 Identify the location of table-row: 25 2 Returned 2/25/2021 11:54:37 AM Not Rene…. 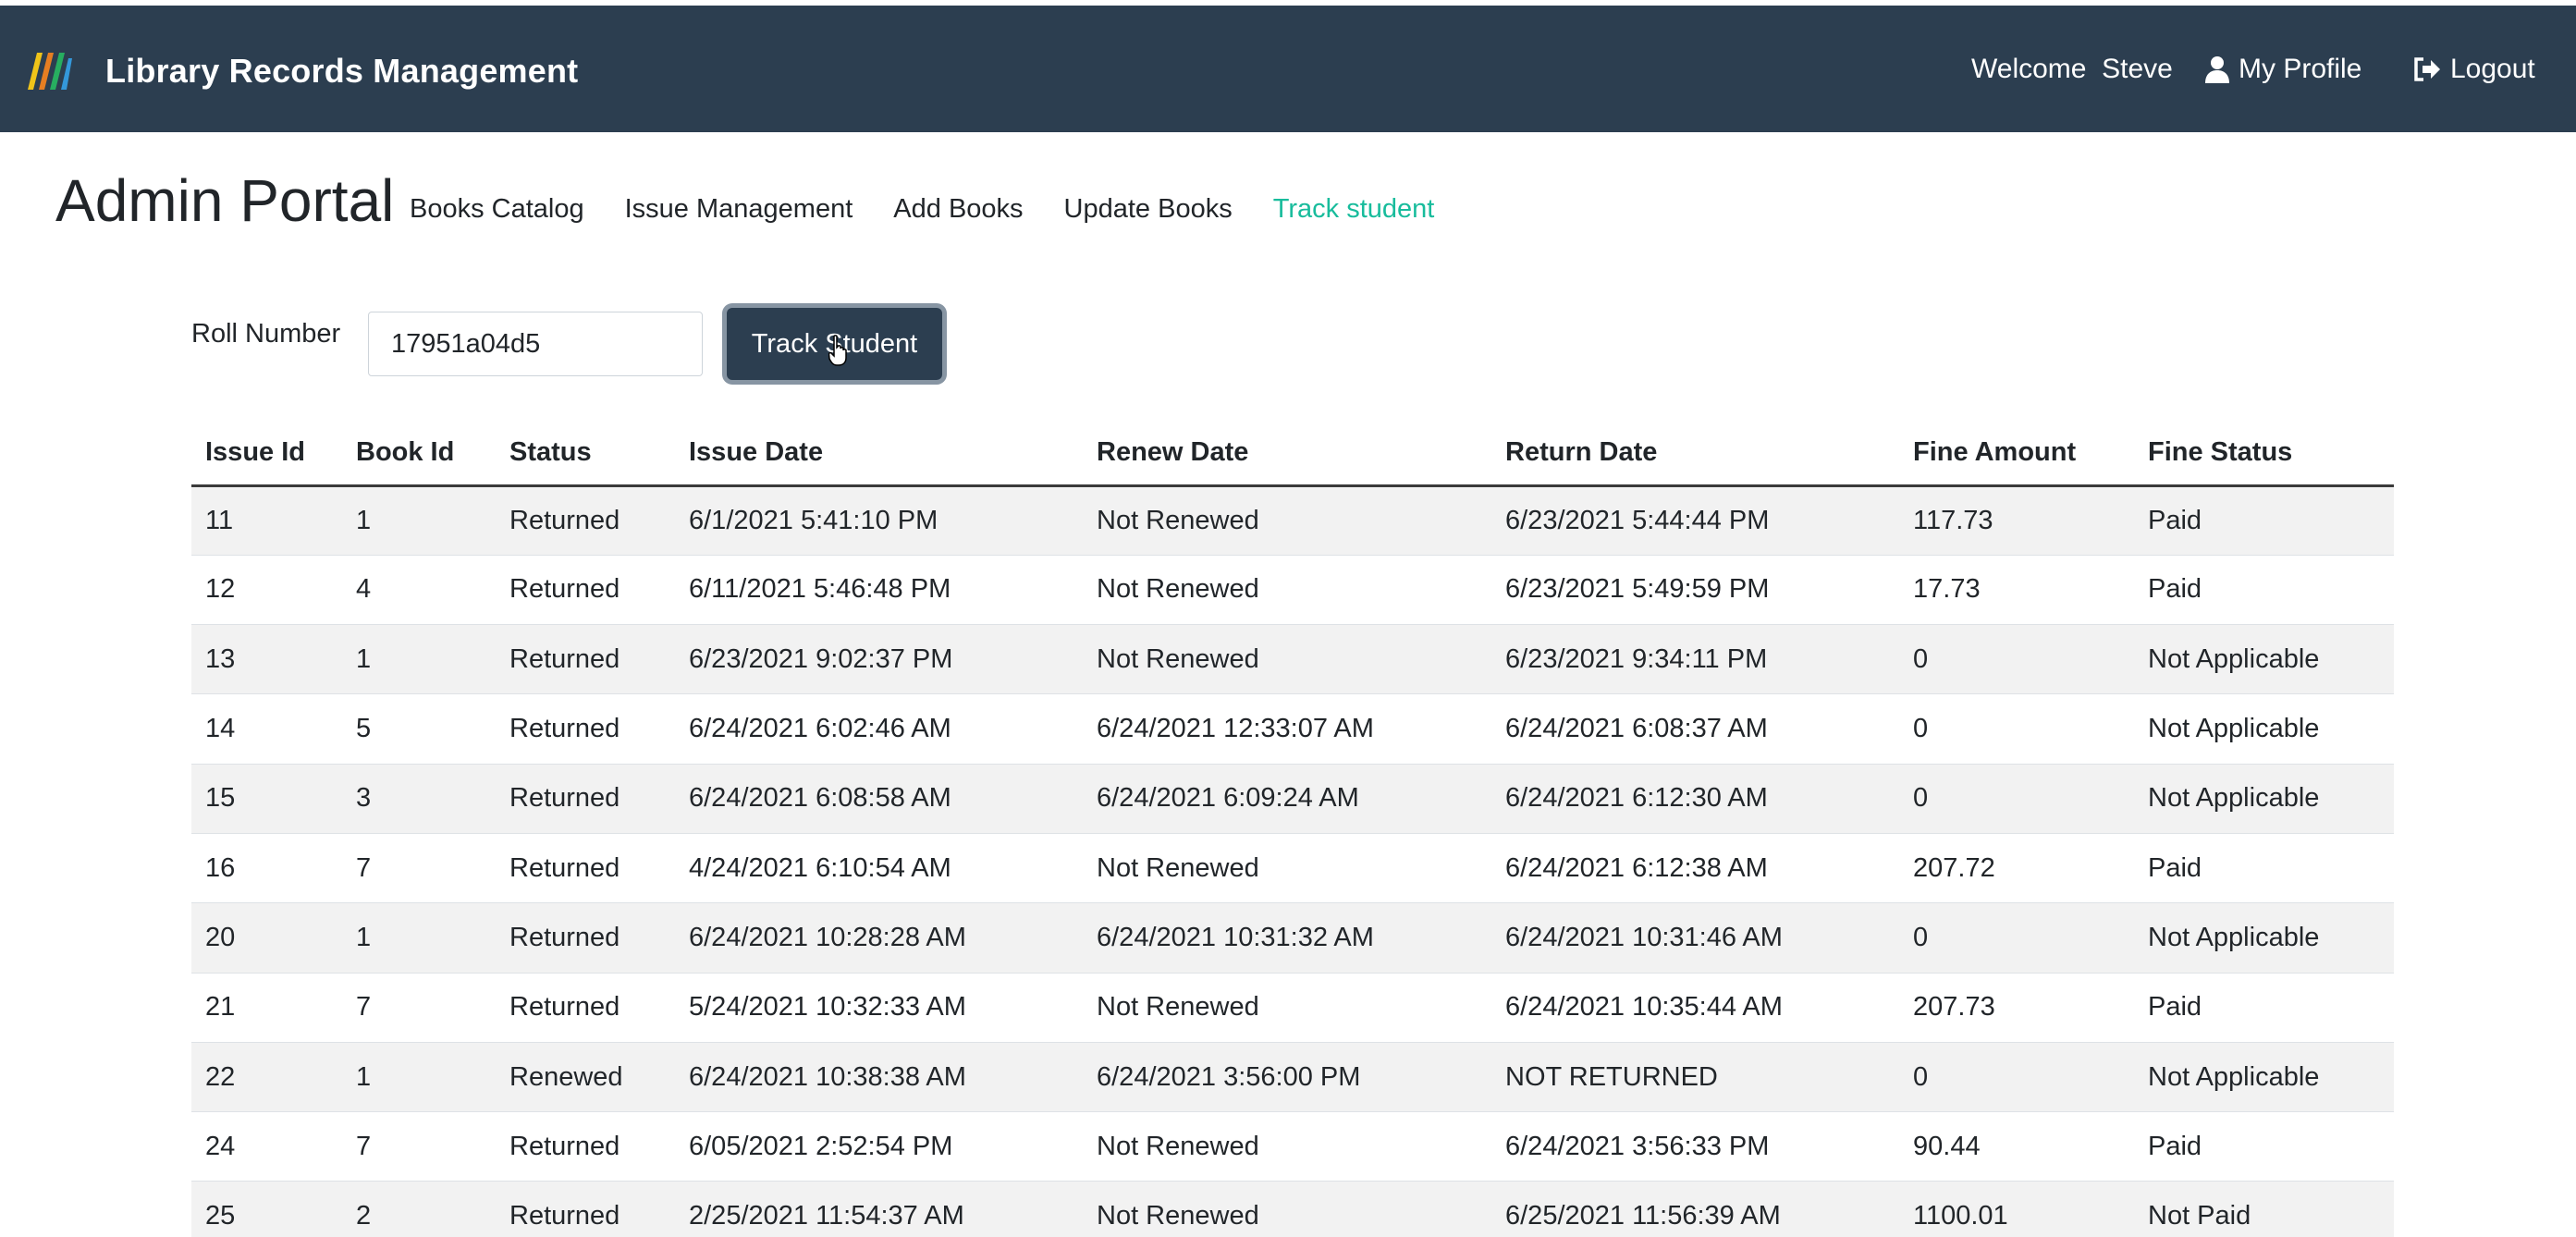
(1292, 1209).